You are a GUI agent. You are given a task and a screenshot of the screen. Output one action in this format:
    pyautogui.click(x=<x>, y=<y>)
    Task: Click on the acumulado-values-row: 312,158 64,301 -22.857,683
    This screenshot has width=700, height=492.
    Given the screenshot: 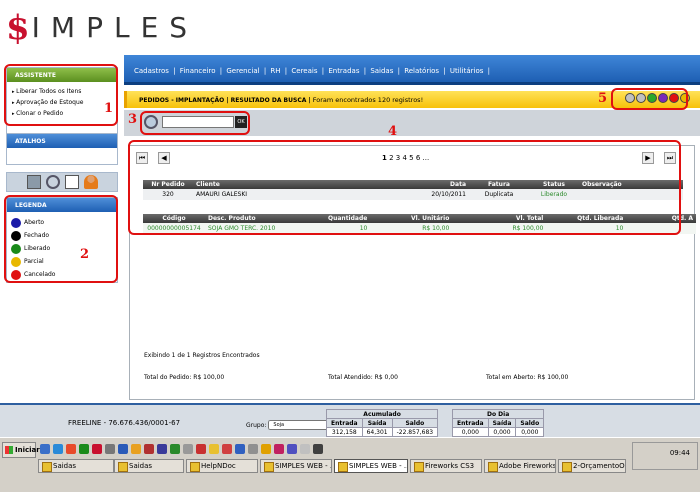 What is the action you would take?
    pyautogui.click(x=382, y=432)
    